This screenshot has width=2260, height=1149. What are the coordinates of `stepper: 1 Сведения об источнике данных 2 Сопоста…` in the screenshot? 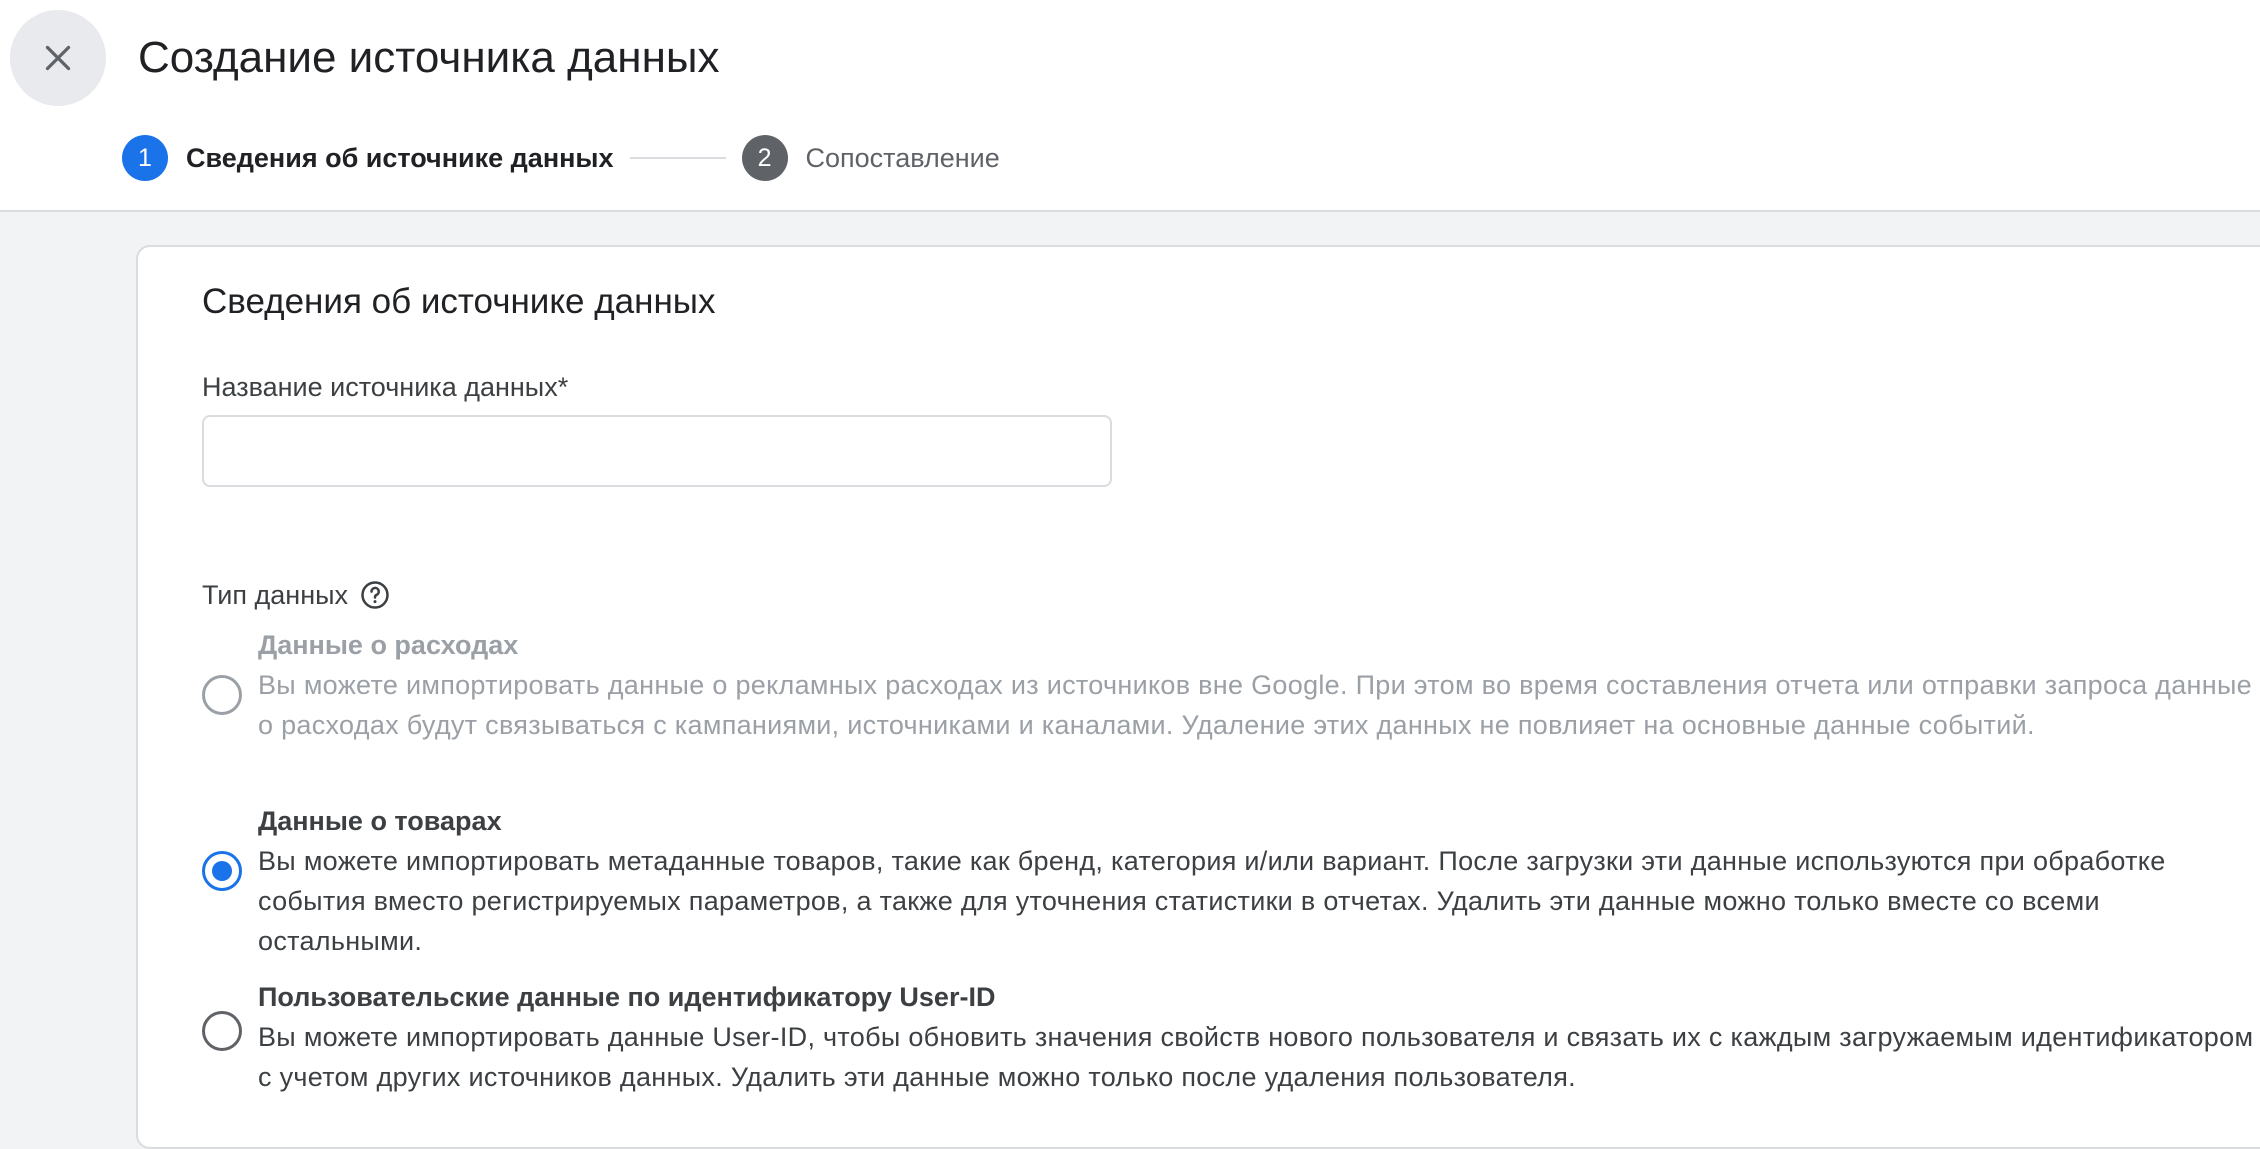 It's located at (561, 158).